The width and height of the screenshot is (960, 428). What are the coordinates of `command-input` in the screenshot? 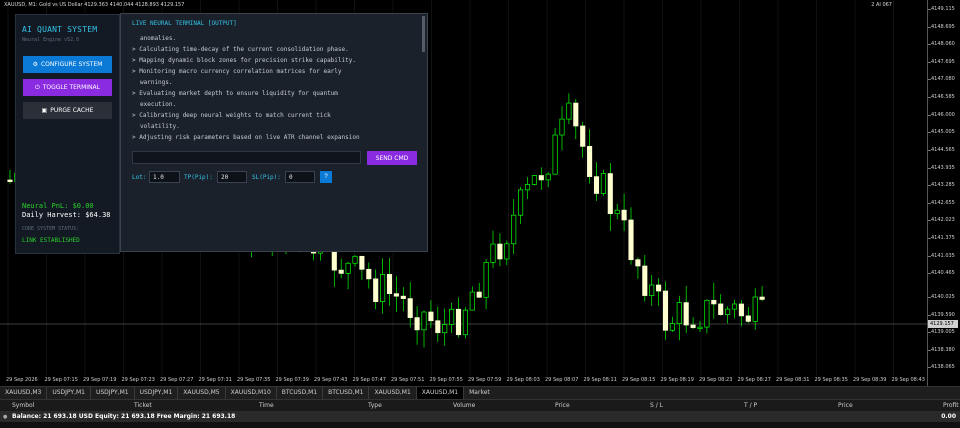 It's located at (246, 157).